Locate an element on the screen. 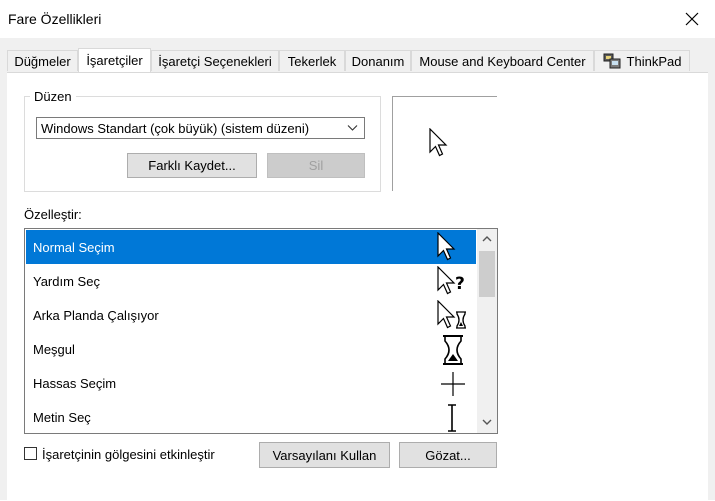 This screenshot has width=715, height=501. tab-label: İşaretçiler is located at coordinates (114, 60).